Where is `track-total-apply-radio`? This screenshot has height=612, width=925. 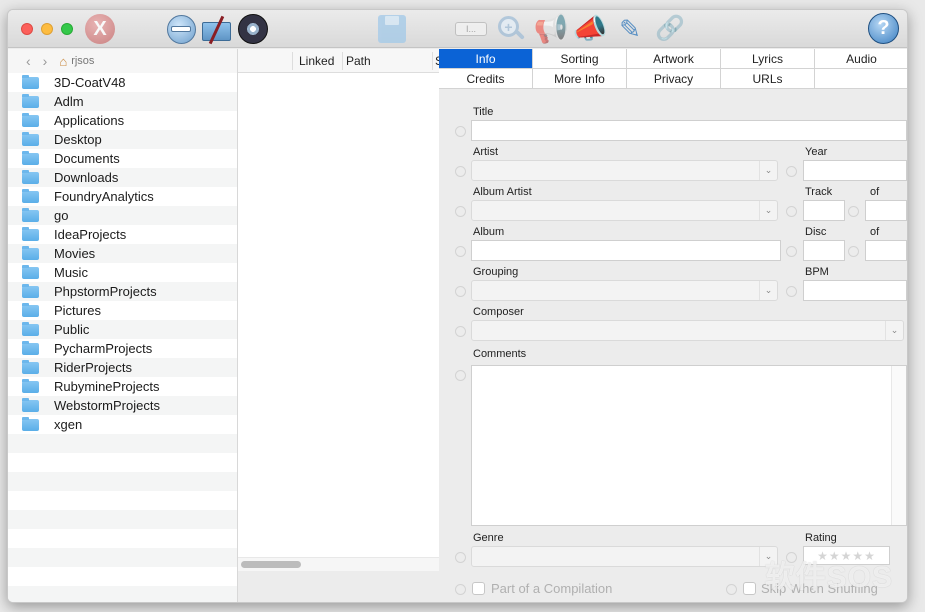 track-total-apply-radio is located at coordinates (853, 211).